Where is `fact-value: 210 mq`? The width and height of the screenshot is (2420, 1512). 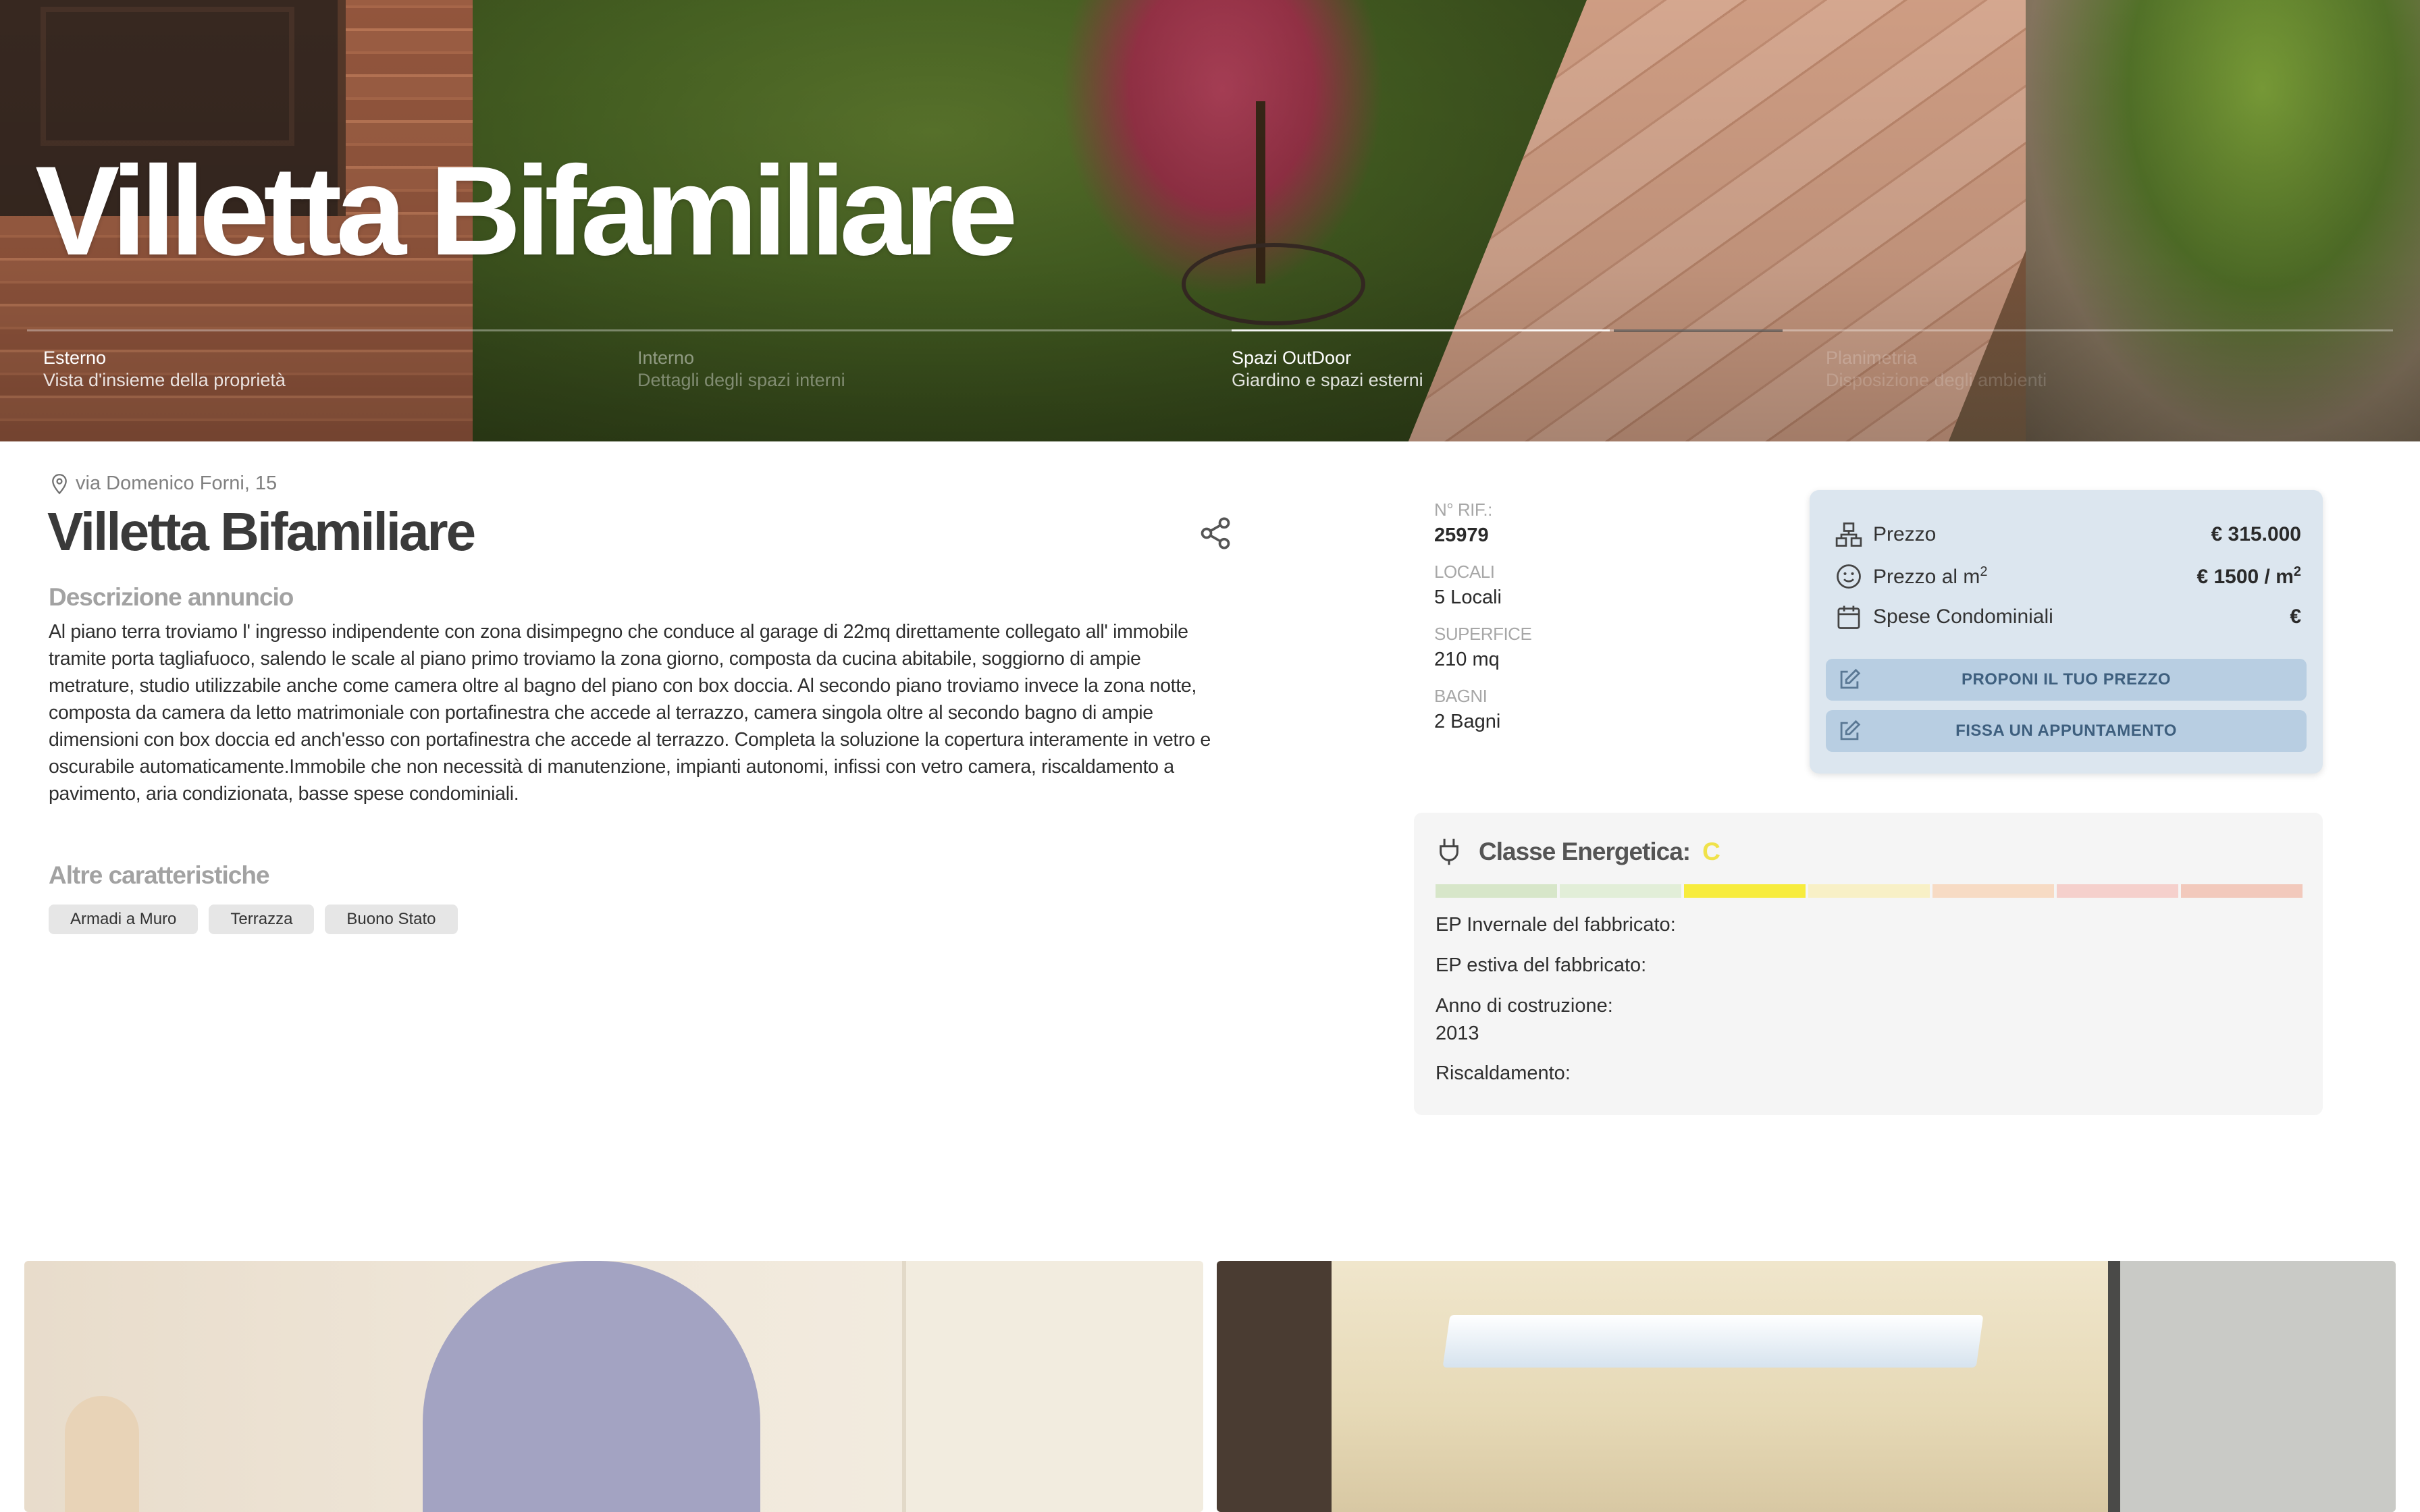
fact-value: 210 mq is located at coordinates (1467, 659).